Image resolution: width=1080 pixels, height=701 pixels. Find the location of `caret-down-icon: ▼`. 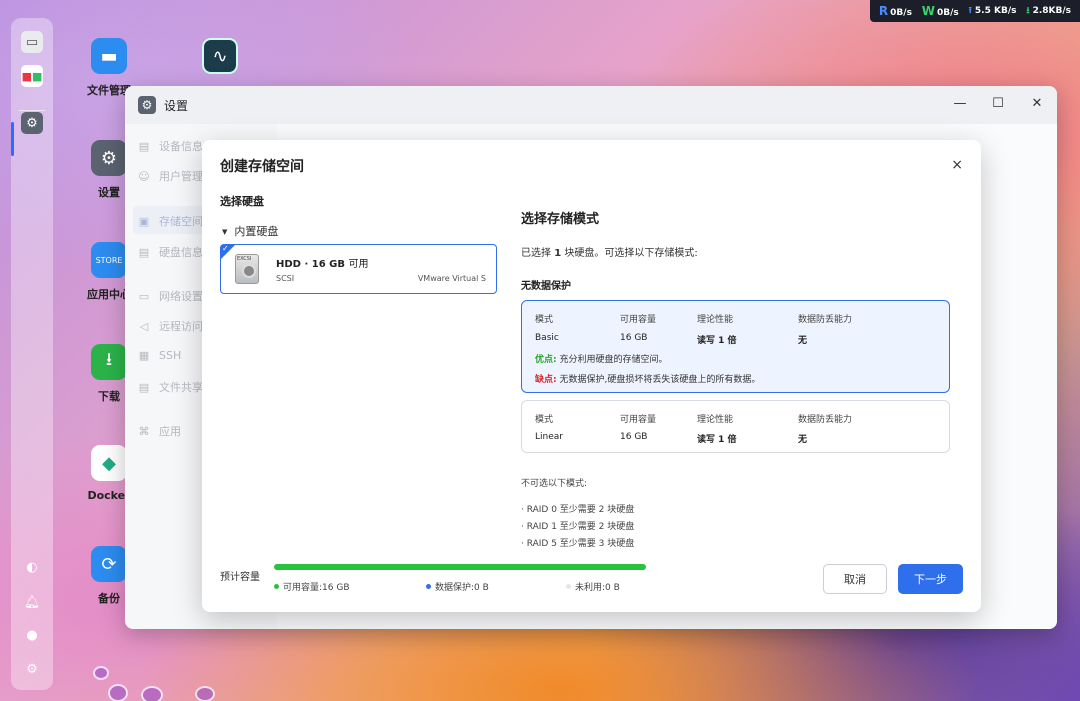

caret-down-icon: ▼ is located at coordinates (225, 232).